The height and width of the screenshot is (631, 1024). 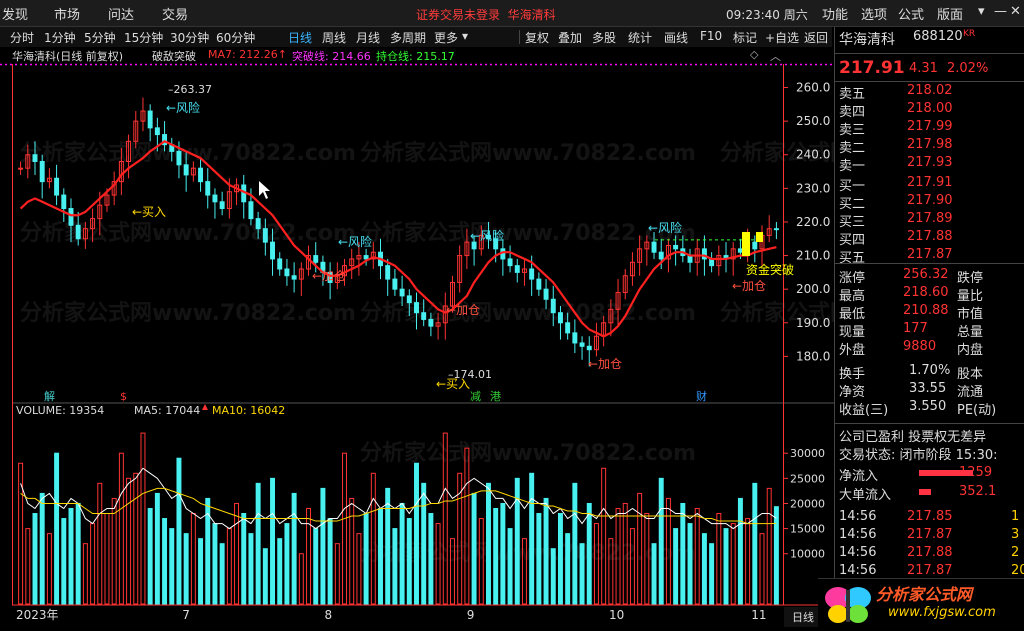 What do you see at coordinates (978, 491) in the screenshot?
I see `flow-value: 352.1` at bounding box center [978, 491].